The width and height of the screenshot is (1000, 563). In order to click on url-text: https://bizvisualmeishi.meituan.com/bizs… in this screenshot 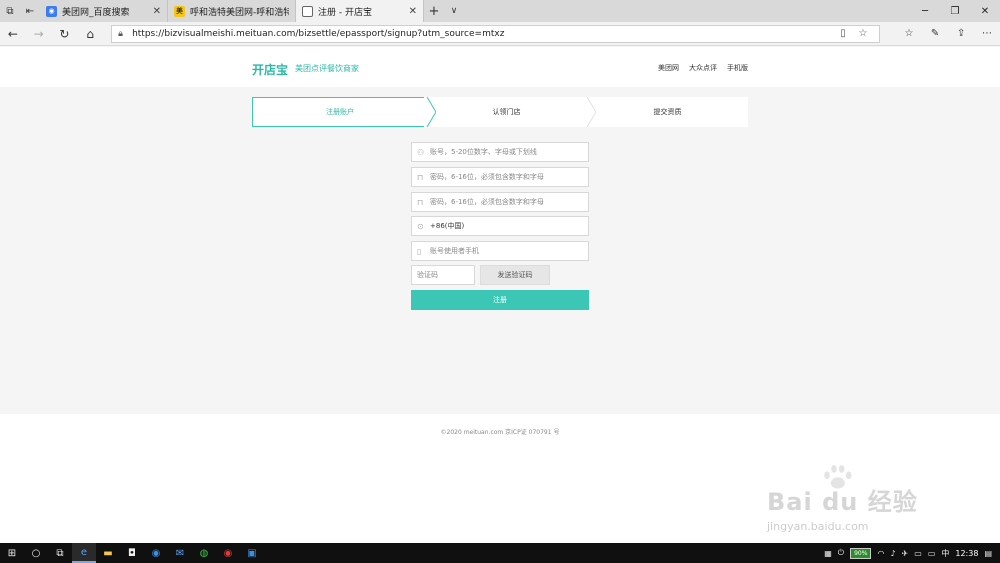, I will do `click(318, 33)`.